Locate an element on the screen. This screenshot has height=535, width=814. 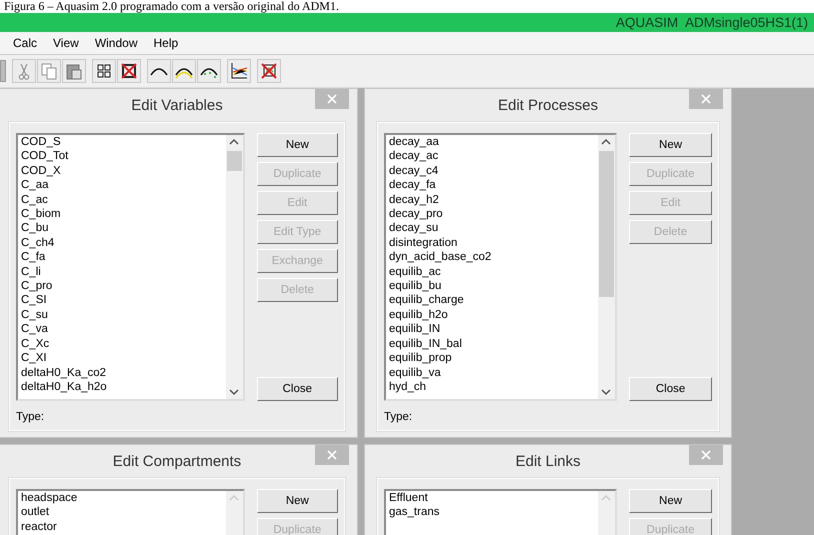
scissors-icon is located at coordinates (24, 71).